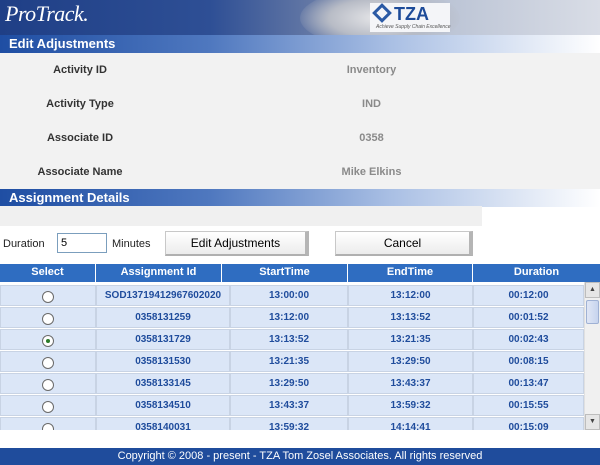 This screenshot has height=465, width=600. I want to click on start-time-cell: 13:43:37, so click(289, 405).